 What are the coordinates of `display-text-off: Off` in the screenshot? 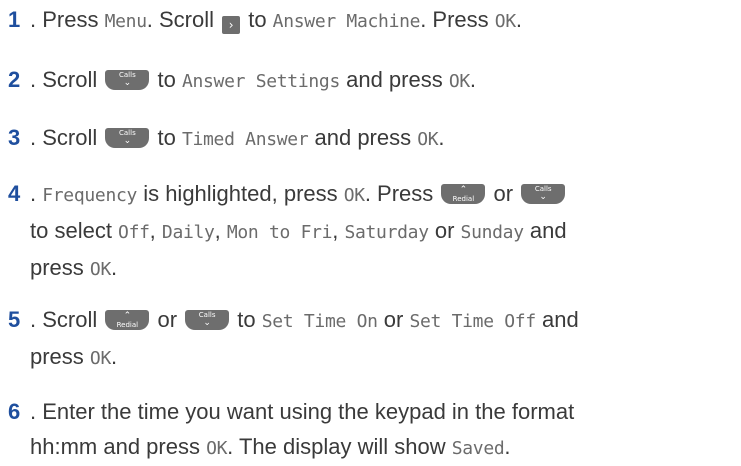 It's located at (134, 232).